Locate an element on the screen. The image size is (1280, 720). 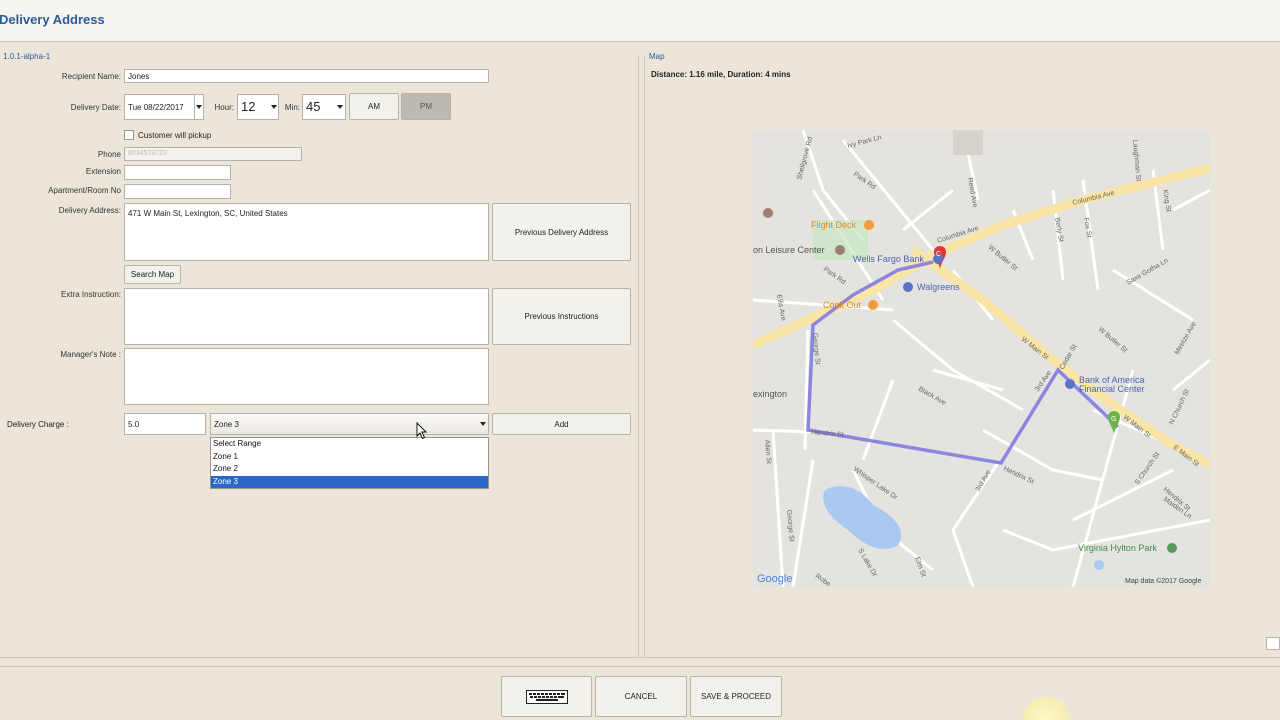
delivery-charge-label: Delivery Charge : is located at coordinates (38, 424).